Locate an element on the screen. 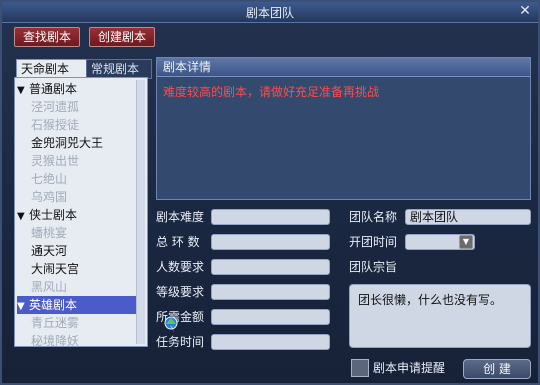 This screenshot has width=540, height=385. tree-item-label: 乌鸡国 is located at coordinates (49, 197).